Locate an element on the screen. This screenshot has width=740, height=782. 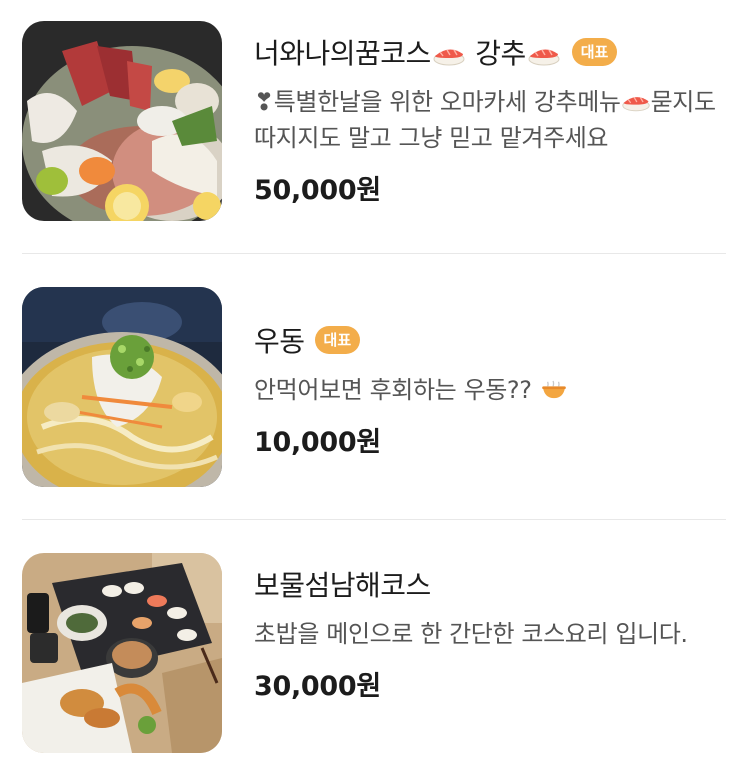
menu-info: 우동 대표 안먹어보면 후회하는 우동?? 10,000원 is located at coordinates (489, 373).